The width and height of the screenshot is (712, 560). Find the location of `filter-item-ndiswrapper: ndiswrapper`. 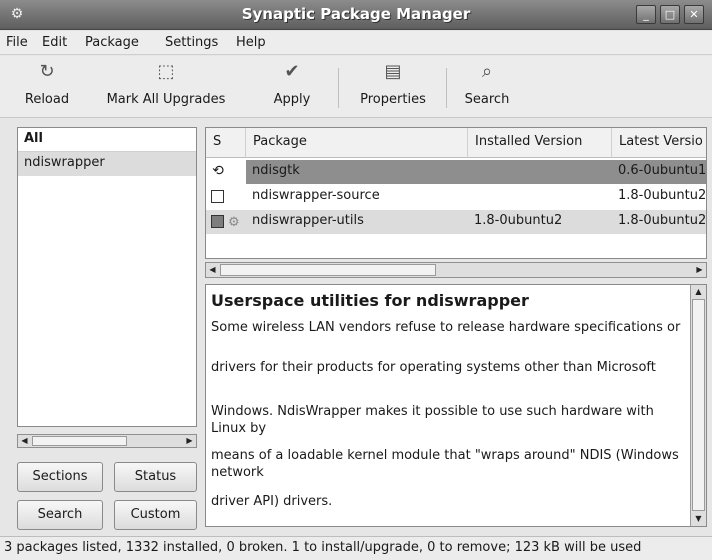

filter-item-ndiswrapper: ndiswrapper is located at coordinates (107, 164).